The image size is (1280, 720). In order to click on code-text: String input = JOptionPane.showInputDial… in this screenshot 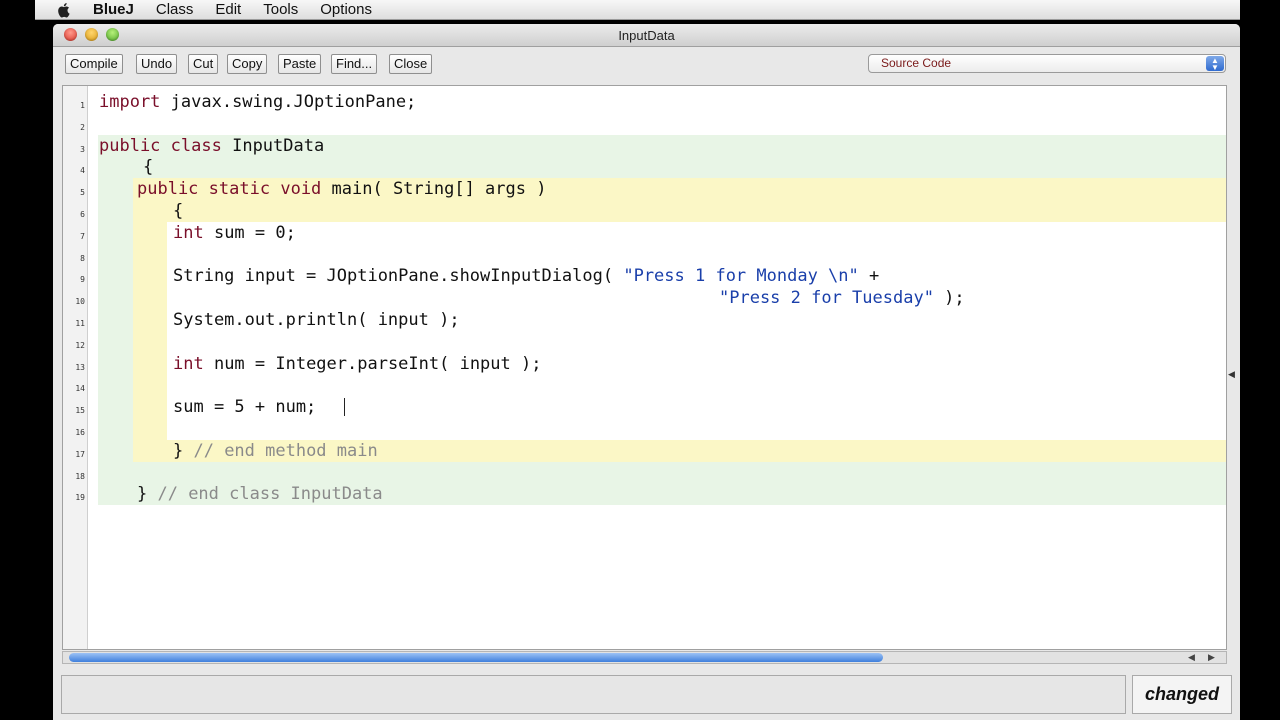, I will do `click(526, 276)`.